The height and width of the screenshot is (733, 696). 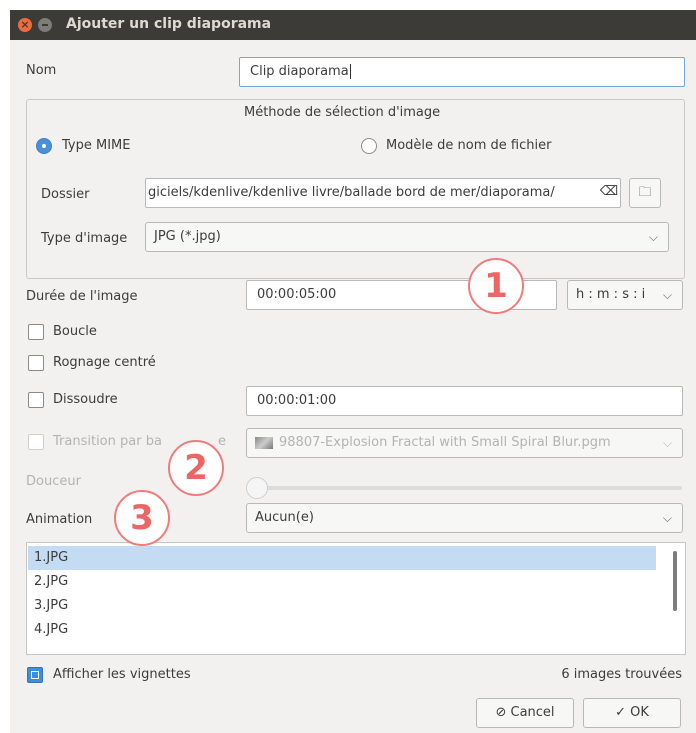 What do you see at coordinates (620, 712) in the screenshot?
I see `checkmark-icon: ✓` at bounding box center [620, 712].